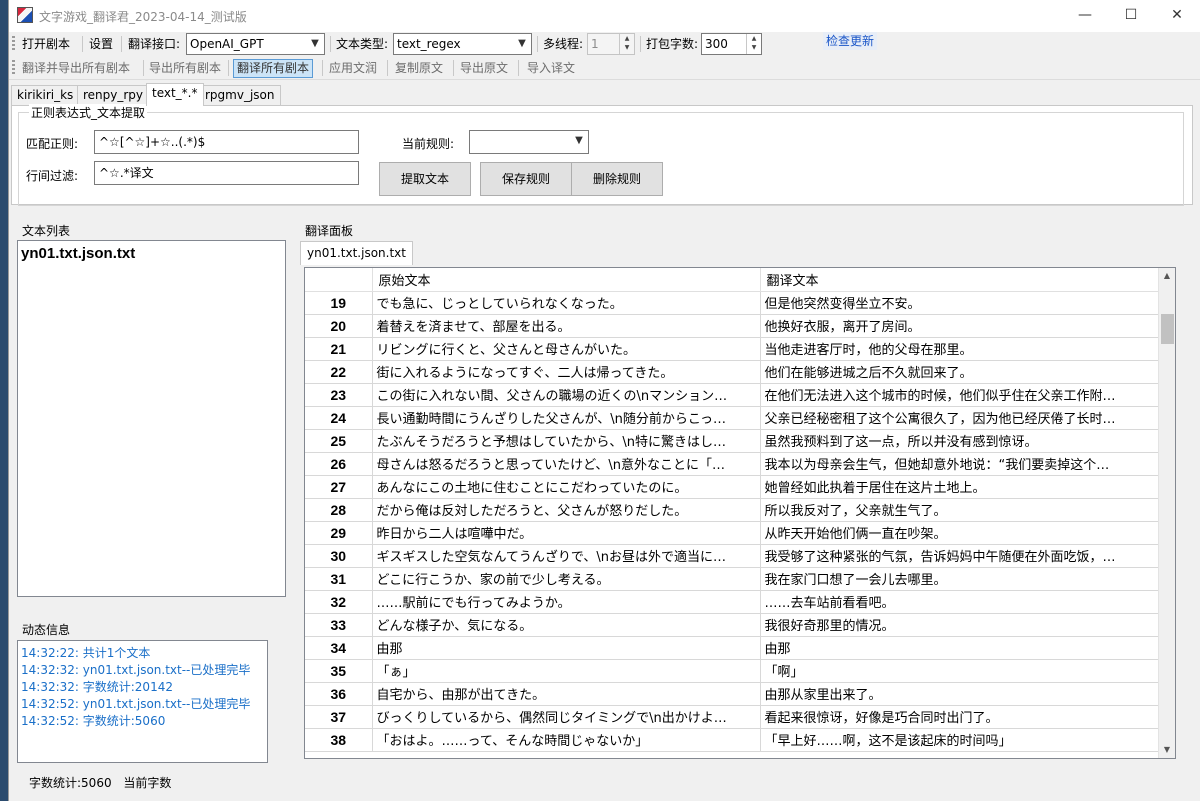  What do you see at coordinates (566, 510) in the screenshot?
I see `original-text-cell: だから俺は反対しただろうと、父さんが怒りだした。` at bounding box center [566, 510].